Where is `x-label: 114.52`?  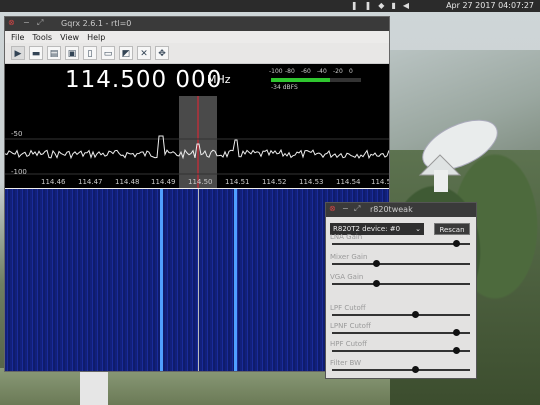 x-label: 114.52 is located at coordinates (274, 182).